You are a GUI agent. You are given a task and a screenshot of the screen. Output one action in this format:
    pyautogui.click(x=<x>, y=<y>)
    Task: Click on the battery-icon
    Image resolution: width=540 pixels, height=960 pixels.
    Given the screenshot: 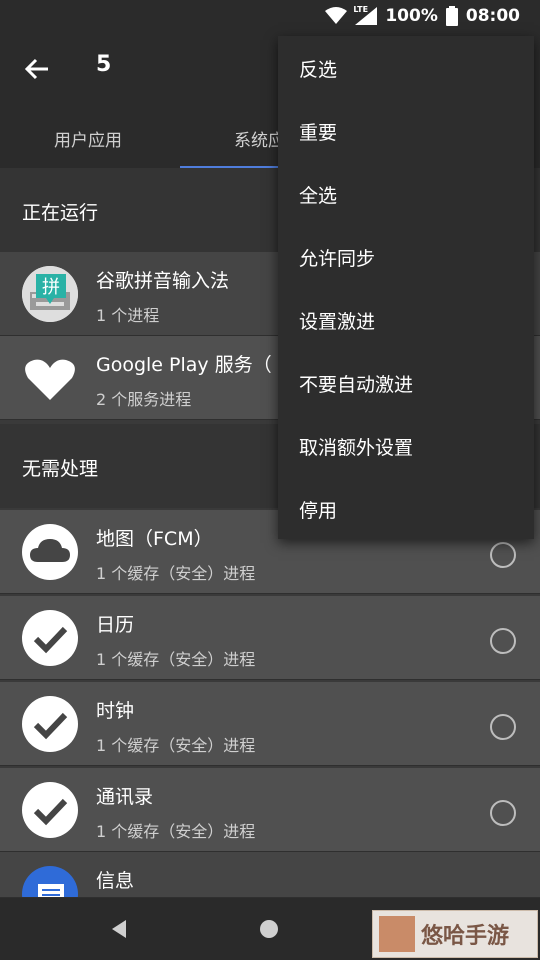 What is the action you would take?
    pyautogui.click(x=451, y=16)
    